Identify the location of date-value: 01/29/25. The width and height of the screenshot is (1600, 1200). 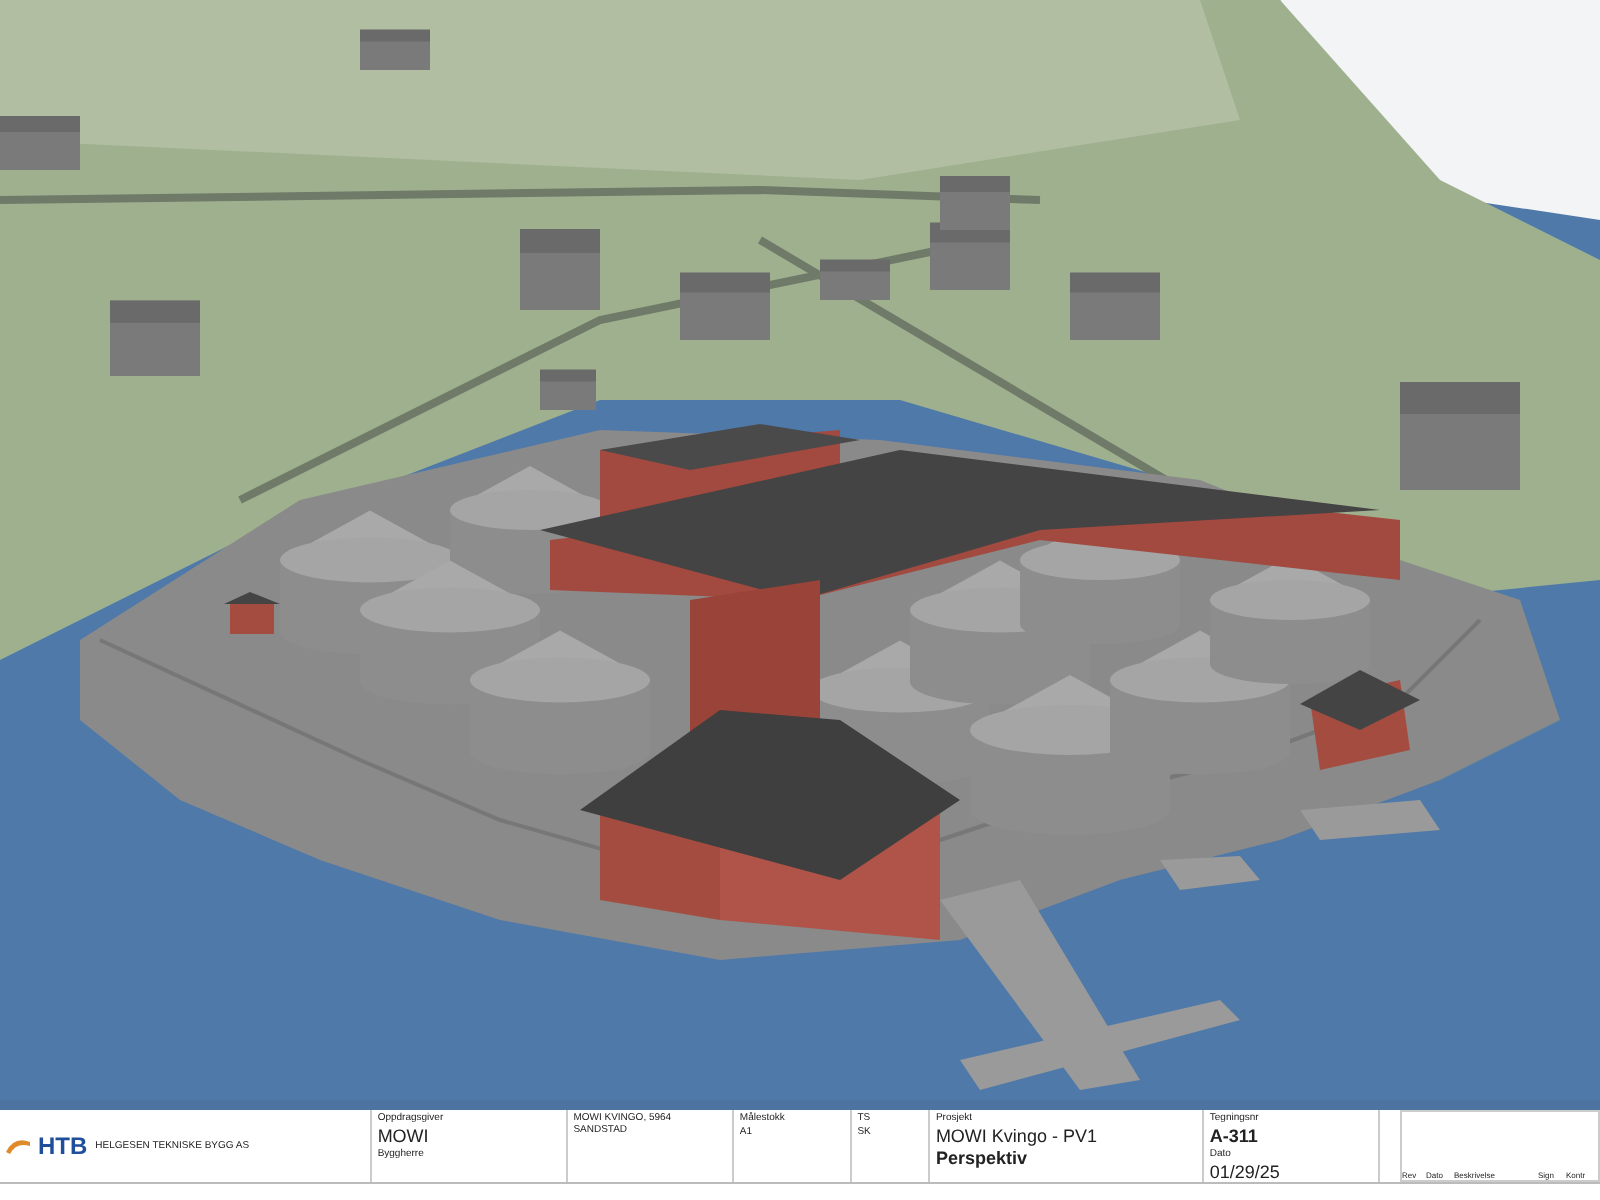
(1245, 1172).